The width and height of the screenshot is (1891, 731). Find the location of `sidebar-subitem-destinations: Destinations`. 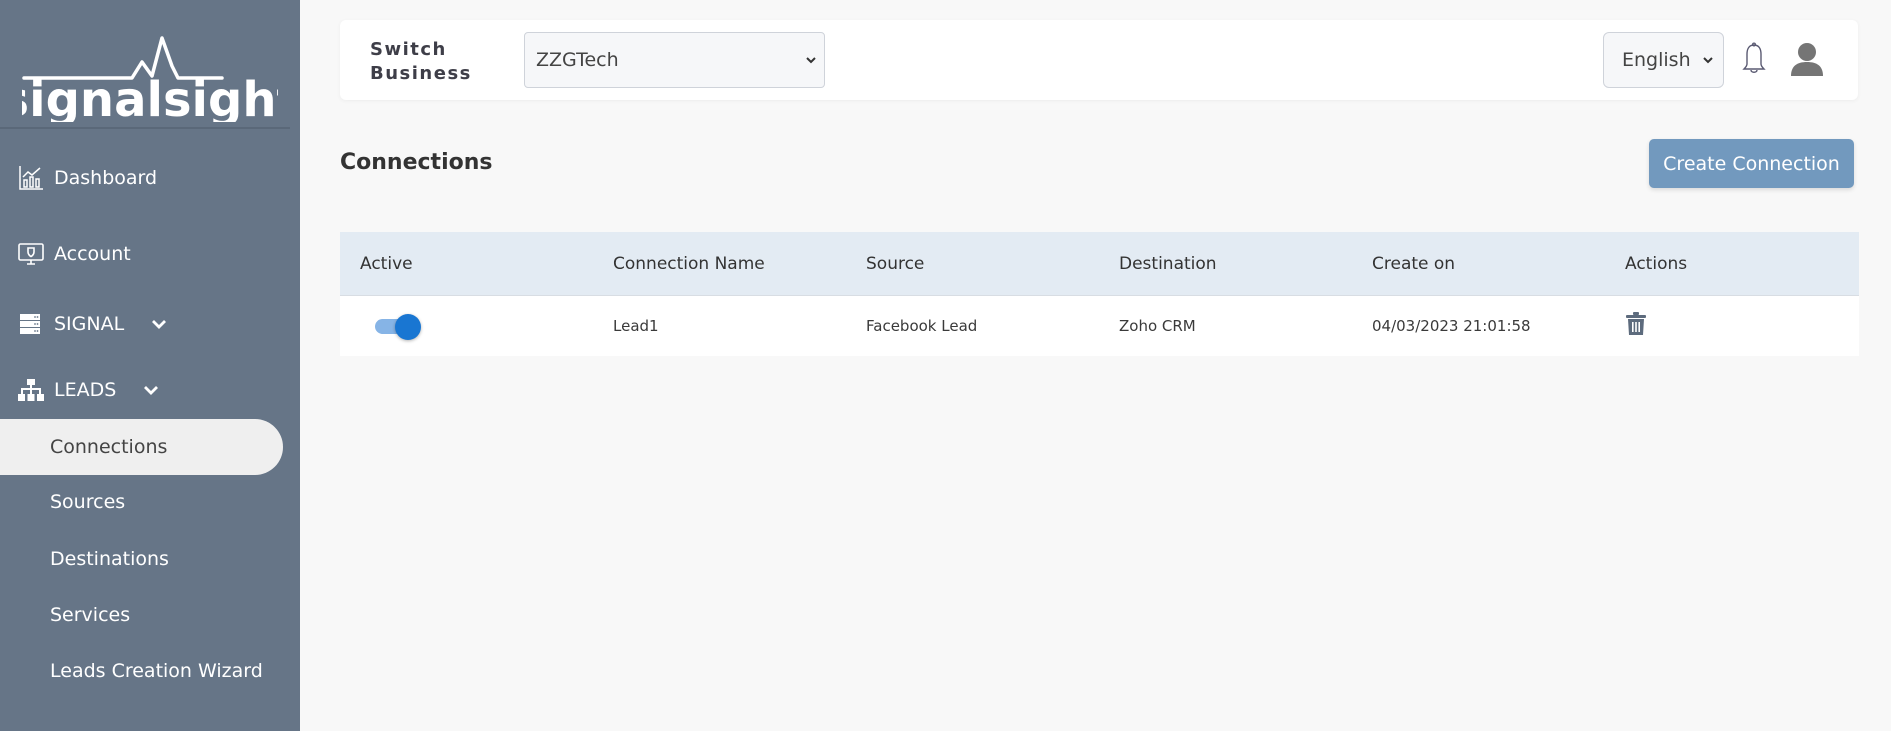

sidebar-subitem-destinations: Destinations is located at coordinates (141, 559).